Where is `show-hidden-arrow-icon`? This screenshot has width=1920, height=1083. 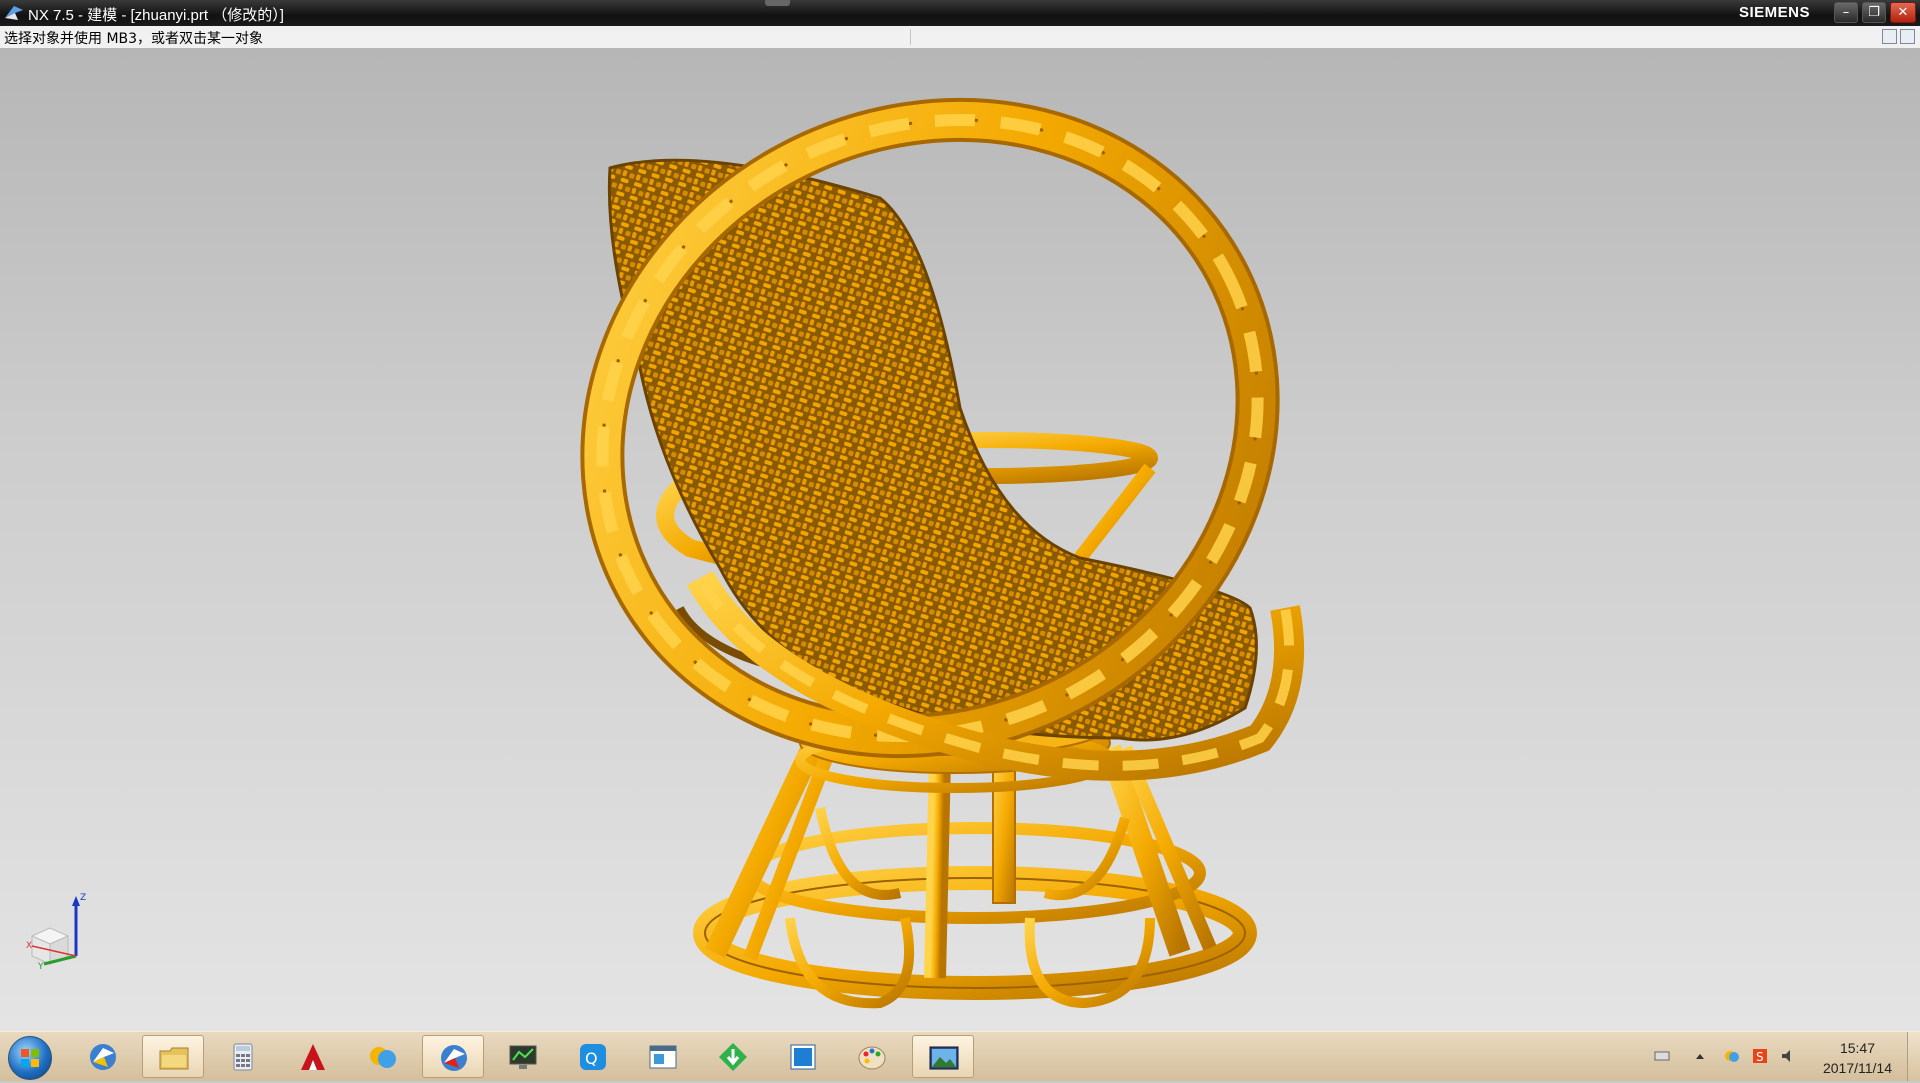 show-hidden-arrow-icon is located at coordinates (1700, 1056).